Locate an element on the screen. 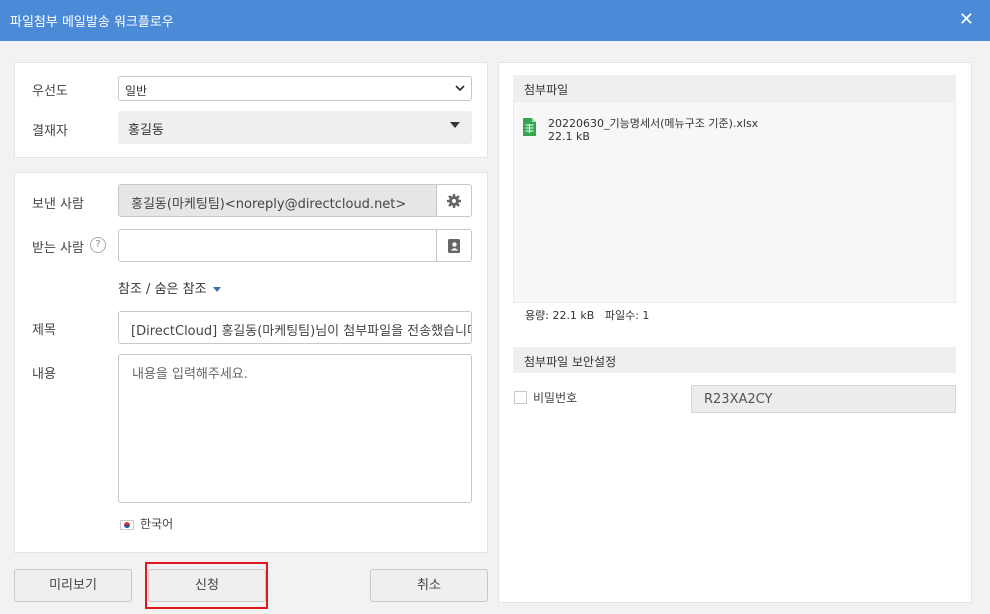 Image resolution: width=990 pixels, height=614 pixels. password-value: R23XA2CY is located at coordinates (738, 399).